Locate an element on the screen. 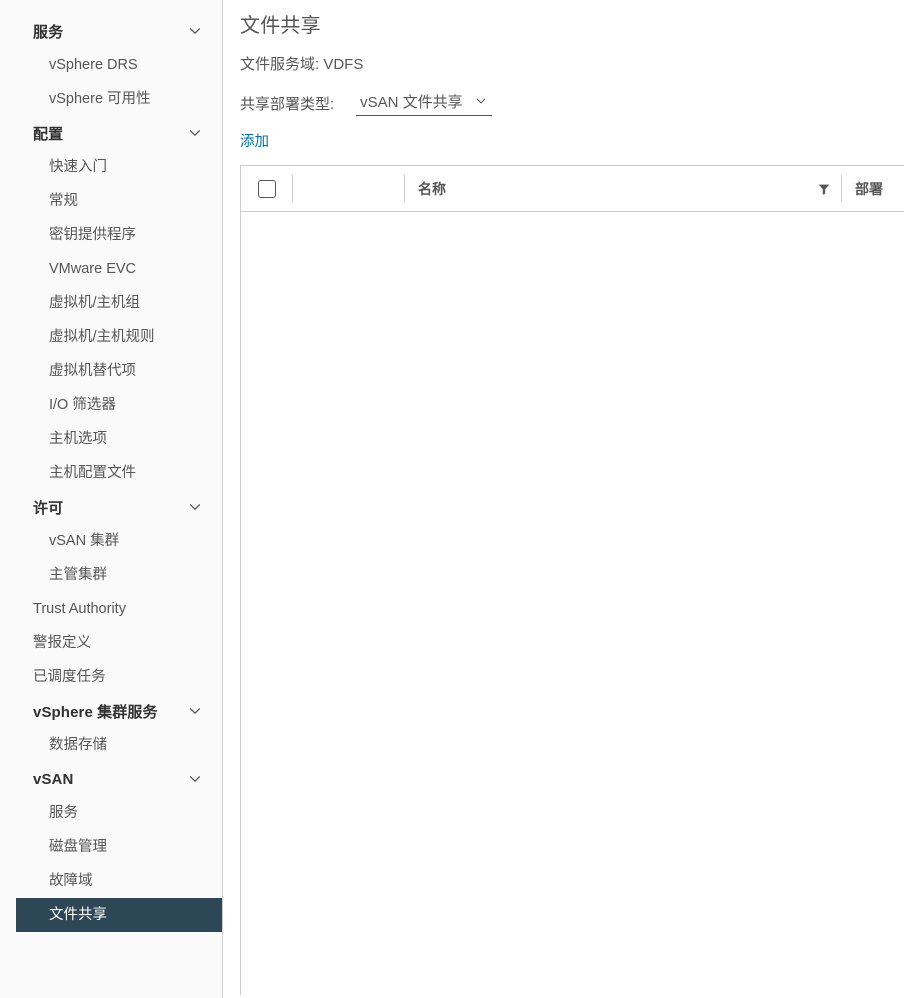 The width and height of the screenshot is (904, 998). sidebar-item-i-o-筛选器: I/O 筛选器 is located at coordinates (111, 405).